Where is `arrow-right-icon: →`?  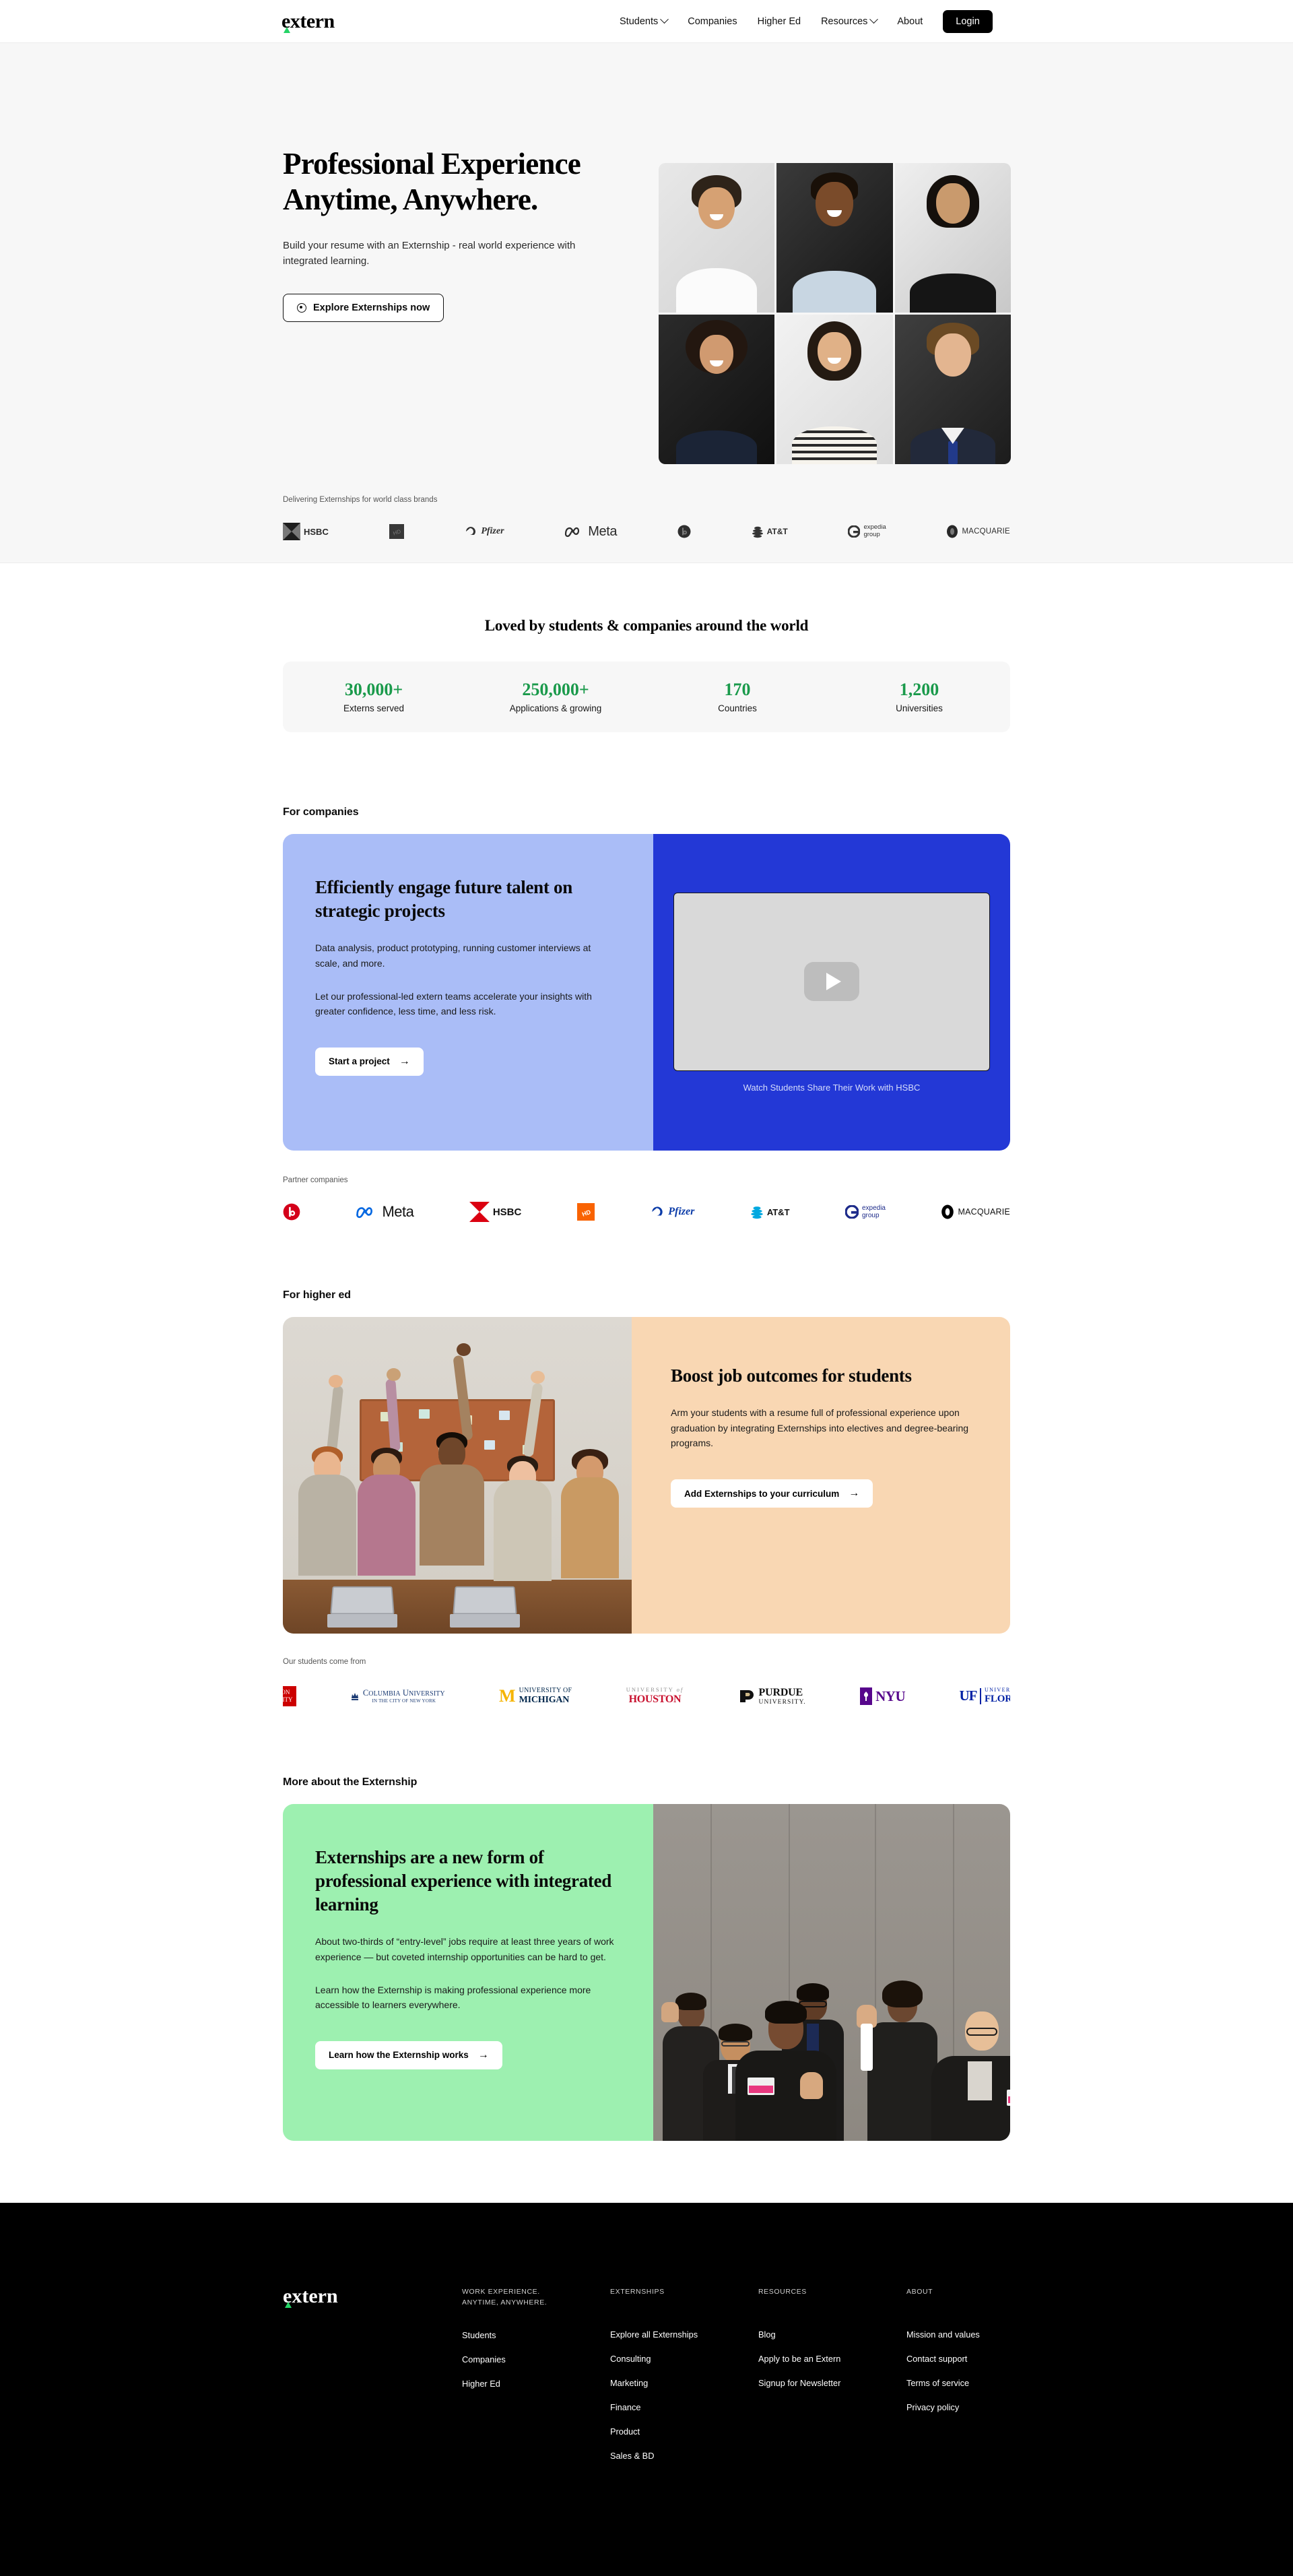 arrow-right-icon: → is located at coordinates (854, 1493).